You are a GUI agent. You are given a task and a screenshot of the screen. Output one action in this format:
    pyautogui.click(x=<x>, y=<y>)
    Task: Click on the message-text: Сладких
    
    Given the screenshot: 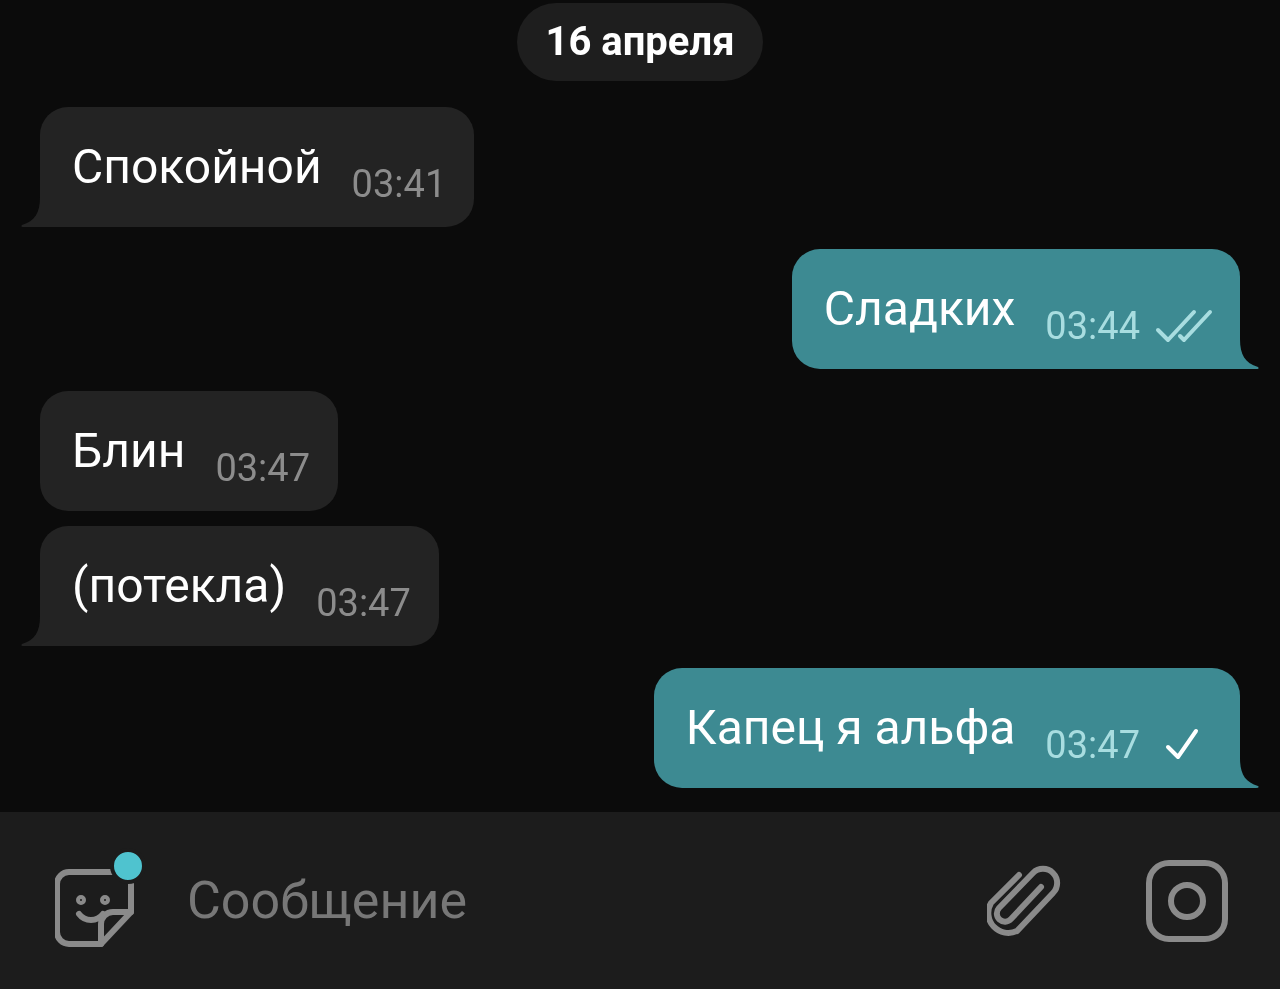 What is the action you would take?
    pyautogui.click(x=919, y=309)
    